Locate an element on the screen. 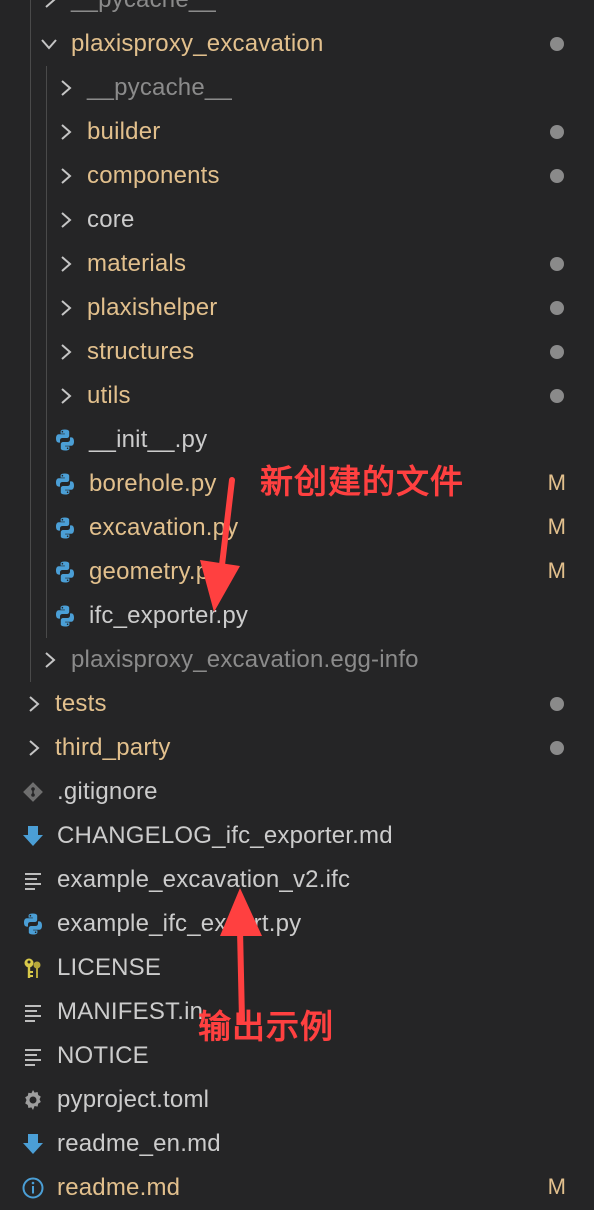 The width and height of the screenshot is (594, 1210). file-row: excavation.py M is located at coordinates (297, 528).